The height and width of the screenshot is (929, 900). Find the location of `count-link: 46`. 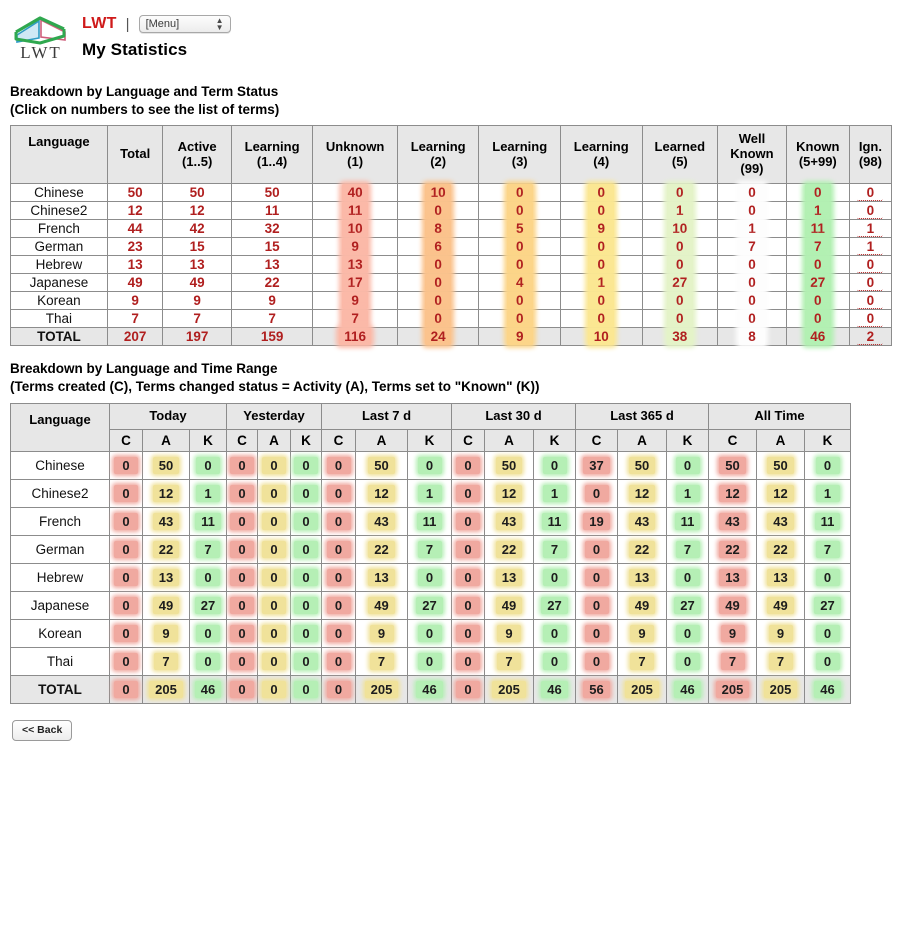

count-link: 46 is located at coordinates (687, 690).